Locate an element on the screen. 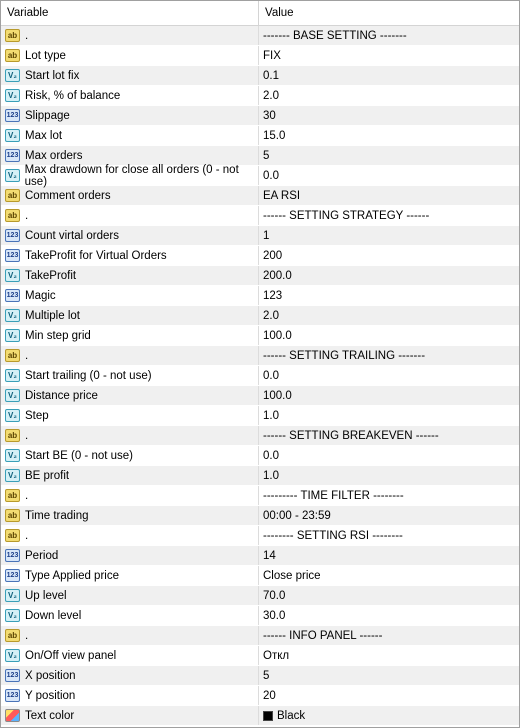 This screenshot has width=520, height=728. value-cell: 70.0 is located at coordinates (389, 595).